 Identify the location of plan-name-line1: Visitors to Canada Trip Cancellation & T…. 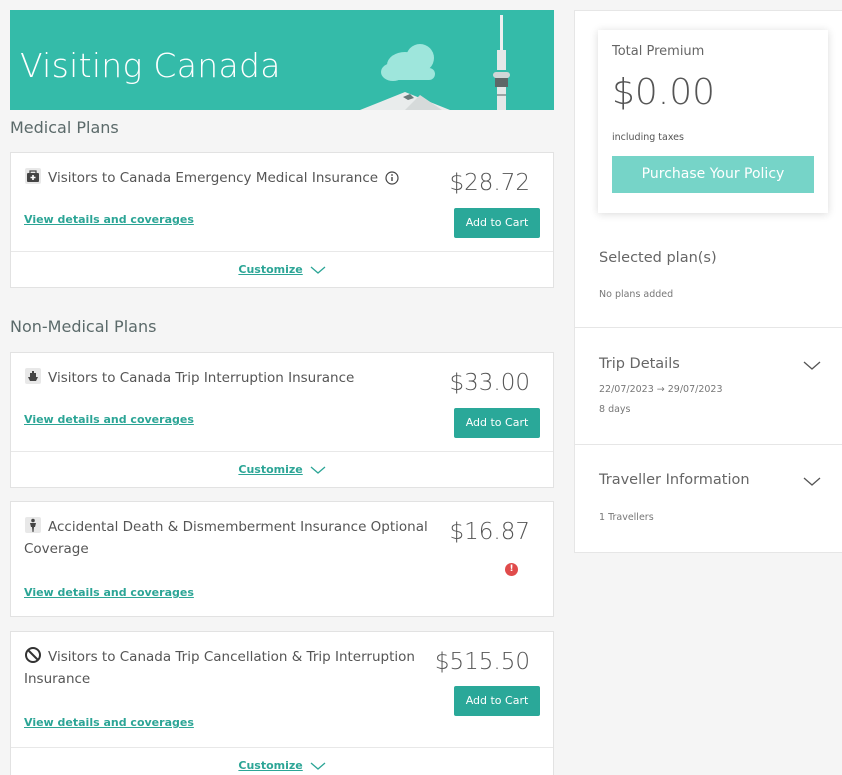
(231, 657).